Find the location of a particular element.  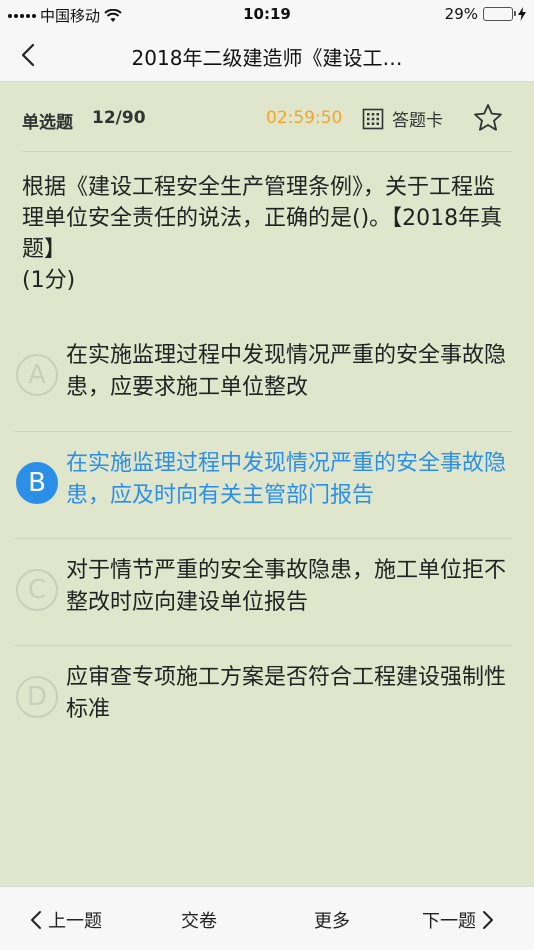

countdown-timer: 02:59:50 is located at coordinates (304, 118).